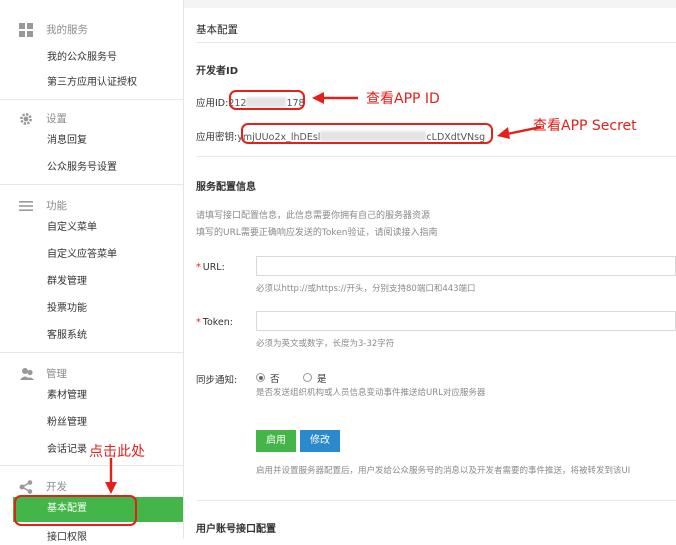  I want to click on sidebar-item-materials: 素材管理, so click(91, 396).